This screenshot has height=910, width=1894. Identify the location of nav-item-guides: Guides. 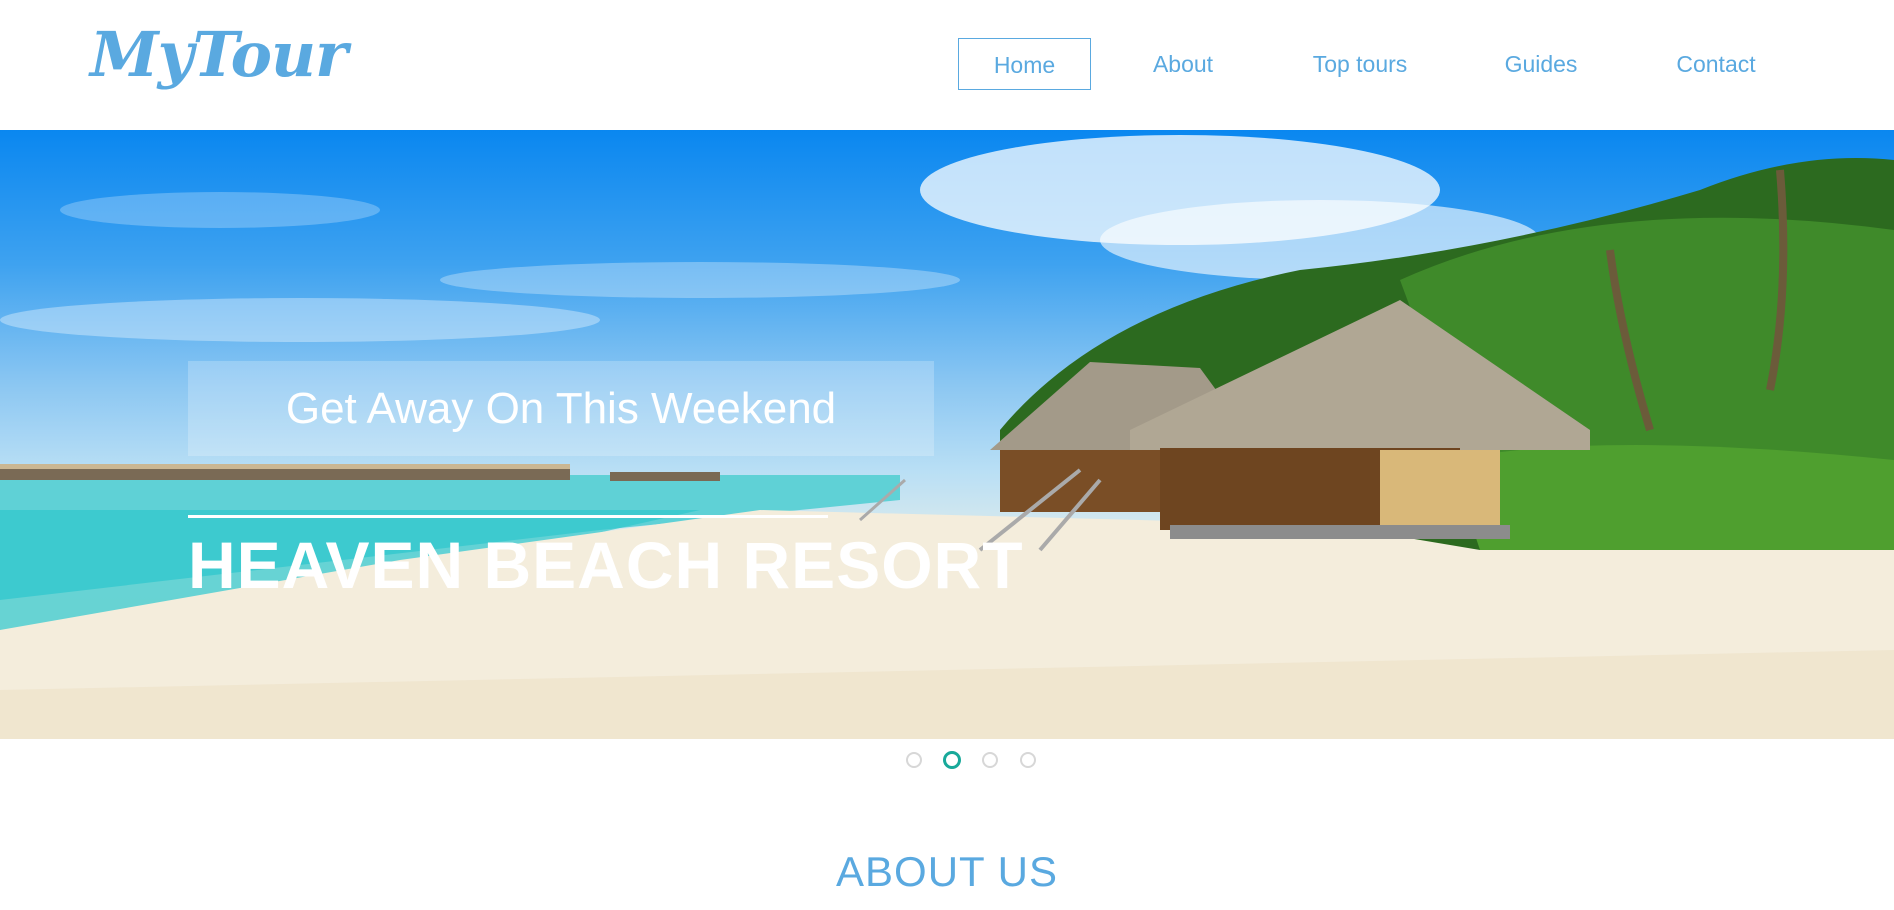
(1541, 64).